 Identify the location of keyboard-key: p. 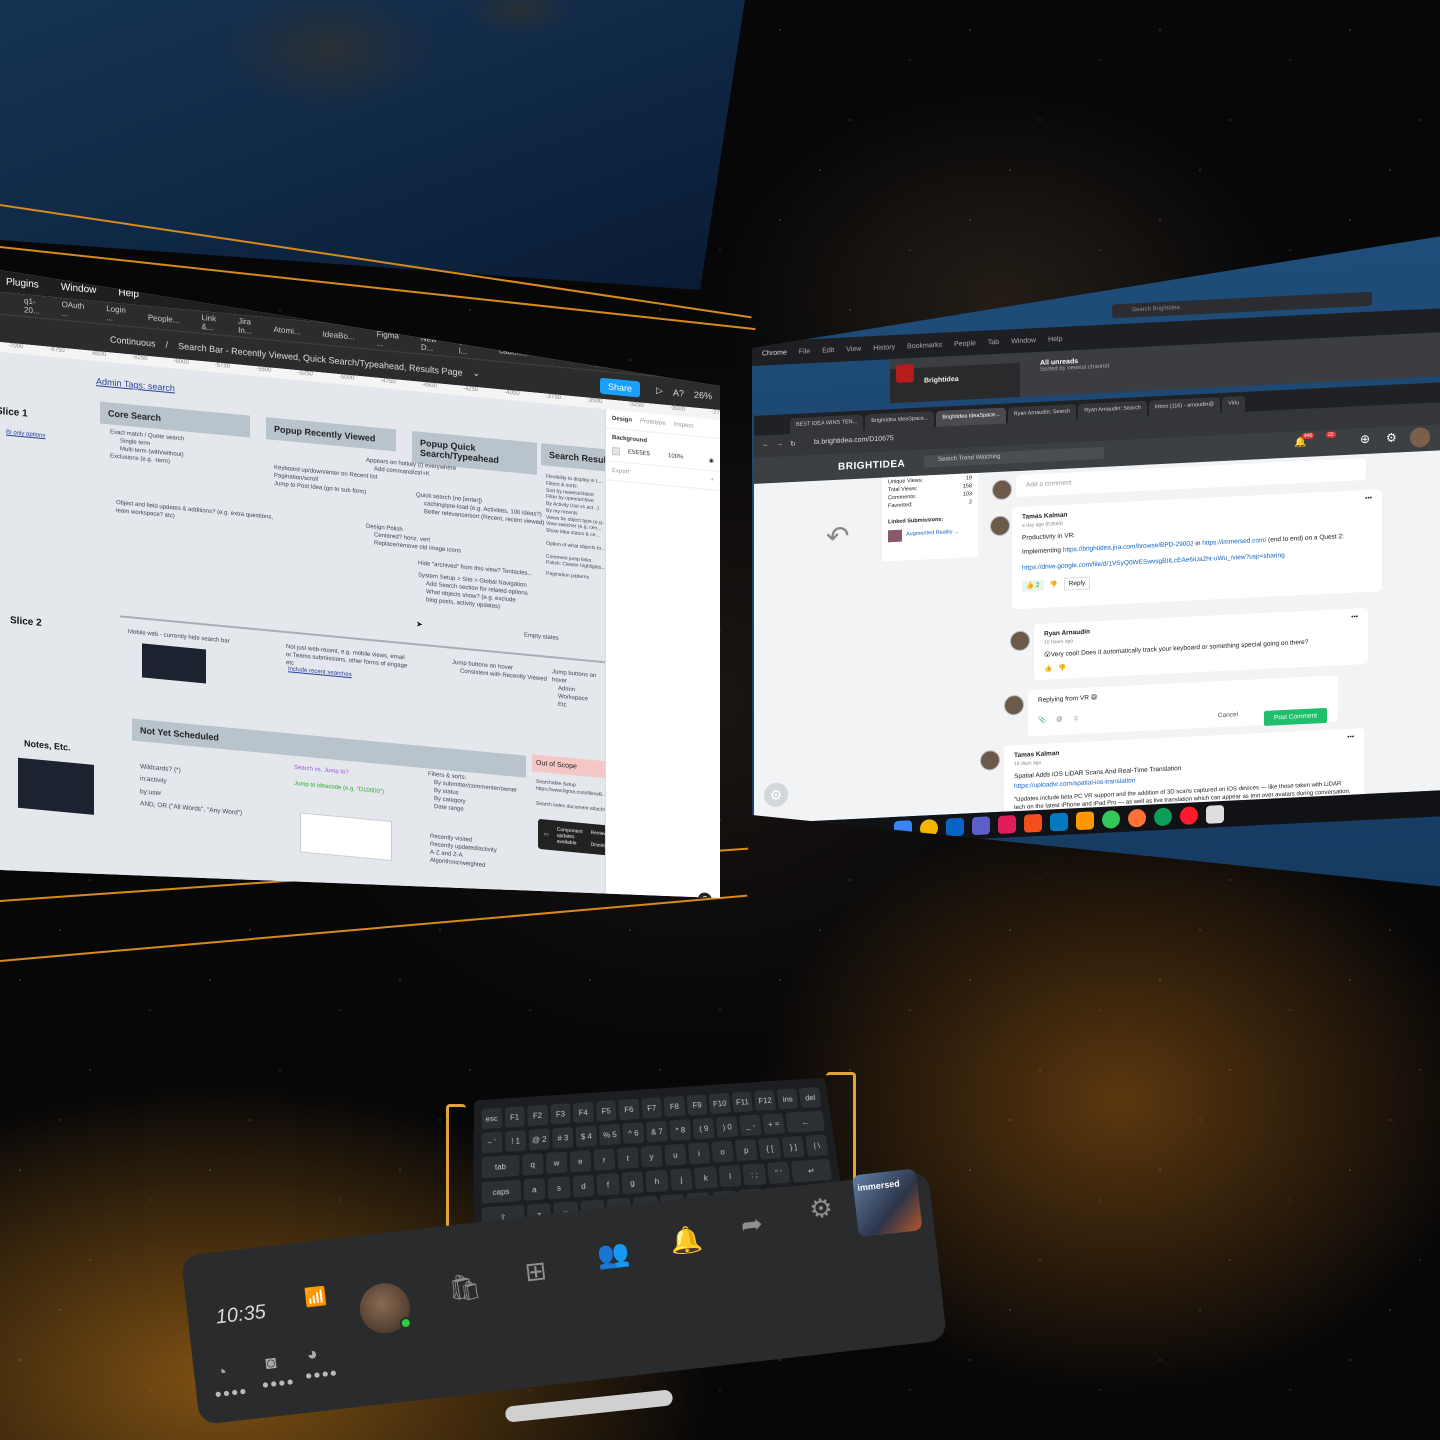
(746, 1150).